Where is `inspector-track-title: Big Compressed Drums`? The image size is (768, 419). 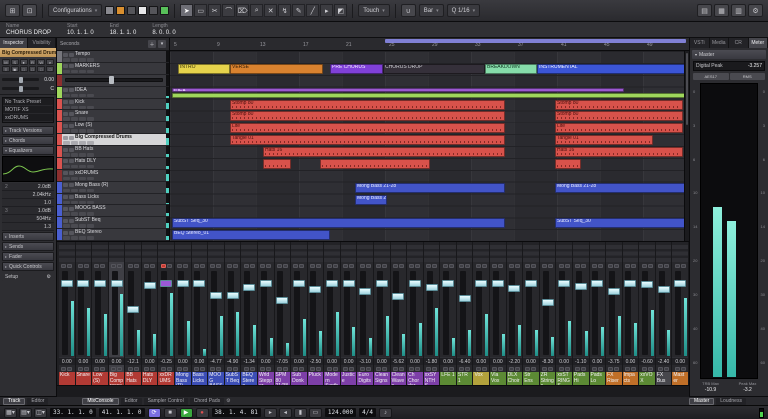
inspector-track-title: Big Compressed Drums is located at coordinates (28, 52).